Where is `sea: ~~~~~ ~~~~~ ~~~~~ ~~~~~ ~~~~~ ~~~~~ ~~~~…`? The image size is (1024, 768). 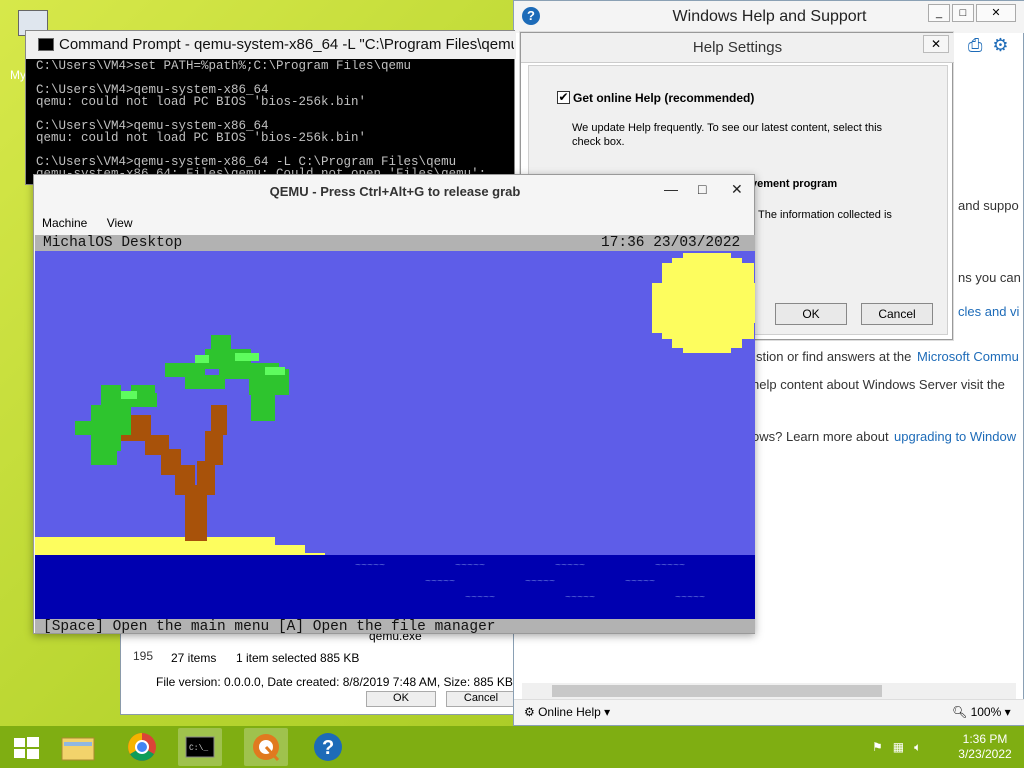 sea: ~~~~~ ~~~~~ ~~~~~ ~~~~~ ~~~~~ ~~~~~ ~~~~… is located at coordinates (395, 587).